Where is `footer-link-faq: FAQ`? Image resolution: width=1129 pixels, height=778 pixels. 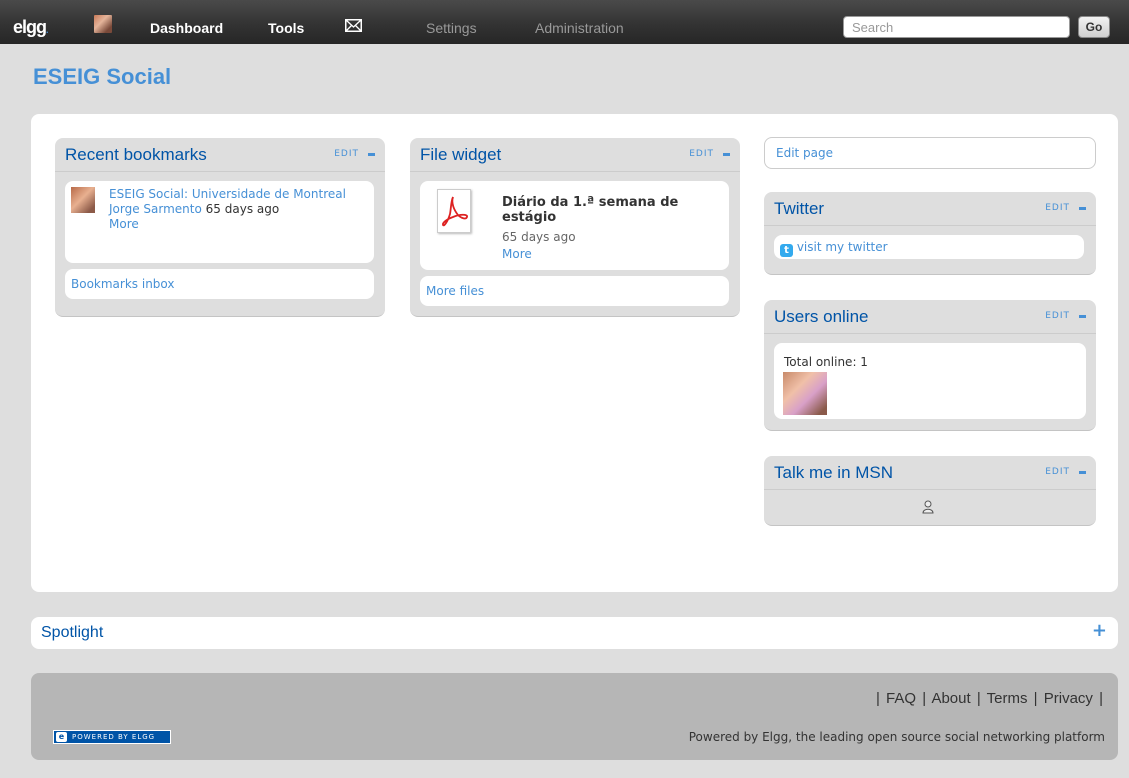 footer-link-faq: FAQ is located at coordinates (901, 698).